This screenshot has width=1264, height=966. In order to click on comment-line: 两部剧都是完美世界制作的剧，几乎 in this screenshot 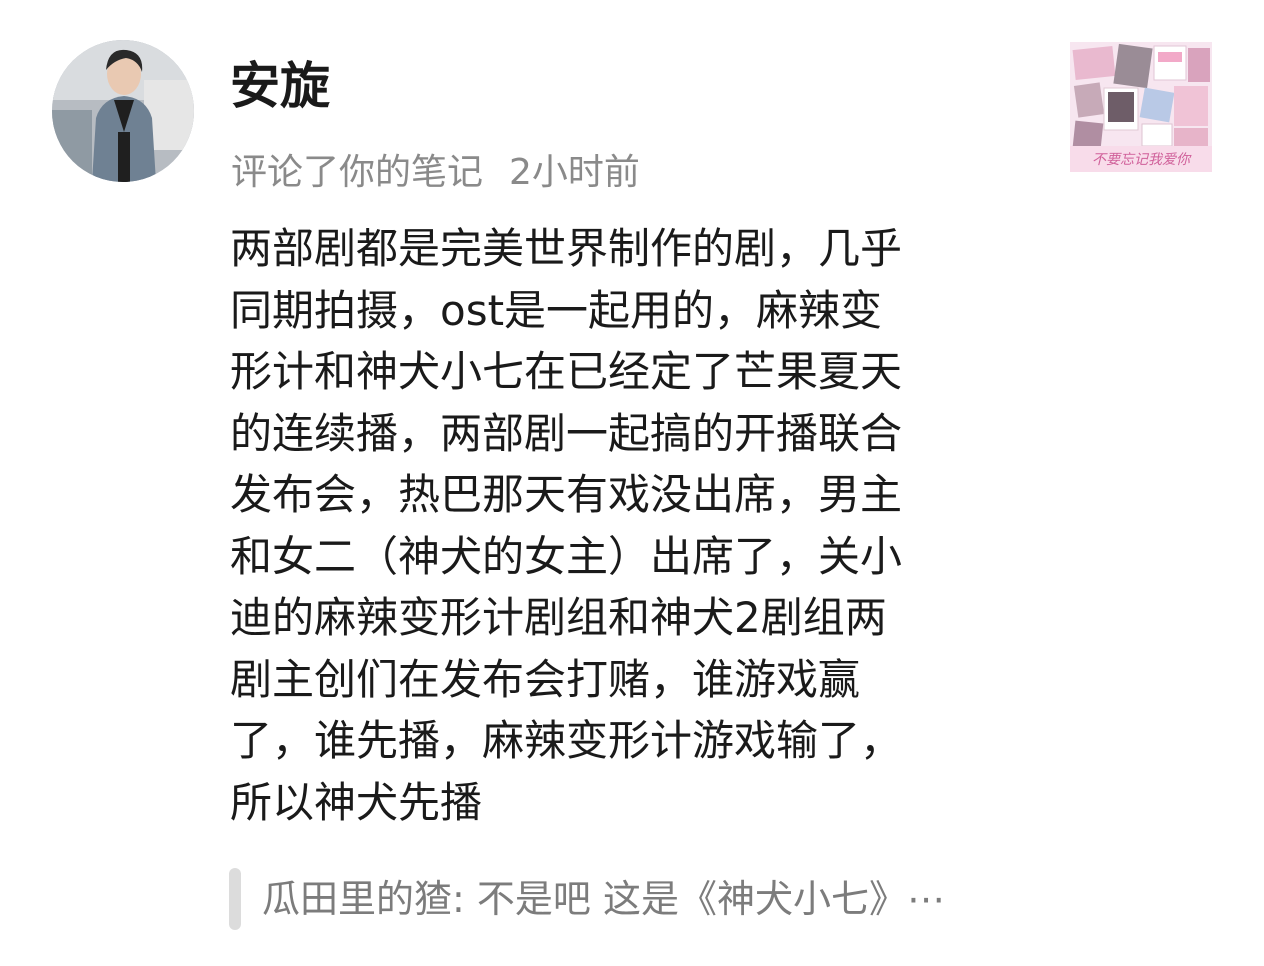, I will do `click(566, 248)`.